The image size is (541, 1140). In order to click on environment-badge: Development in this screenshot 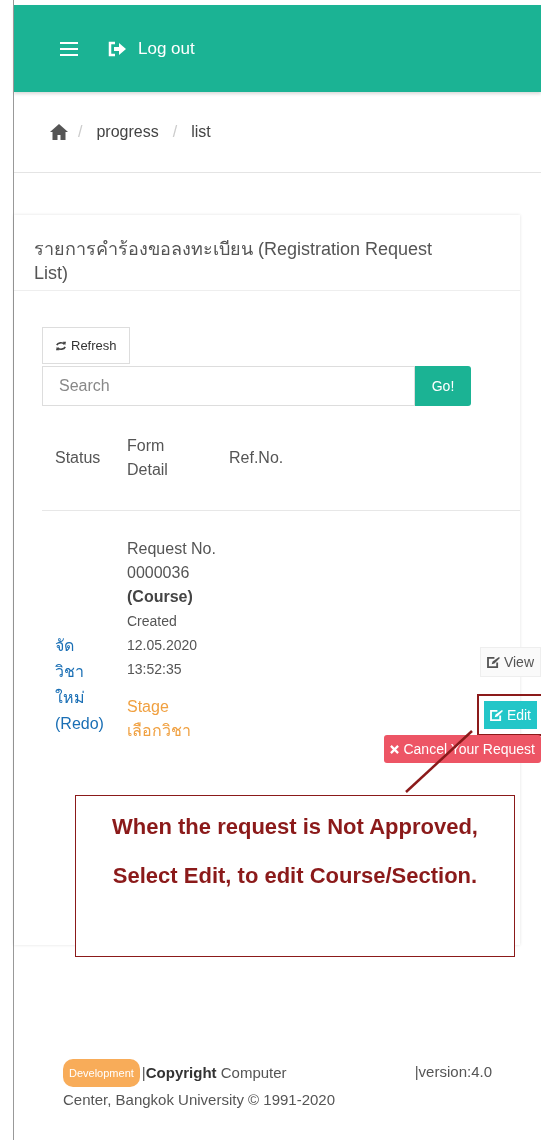, I will do `click(101, 1073)`.